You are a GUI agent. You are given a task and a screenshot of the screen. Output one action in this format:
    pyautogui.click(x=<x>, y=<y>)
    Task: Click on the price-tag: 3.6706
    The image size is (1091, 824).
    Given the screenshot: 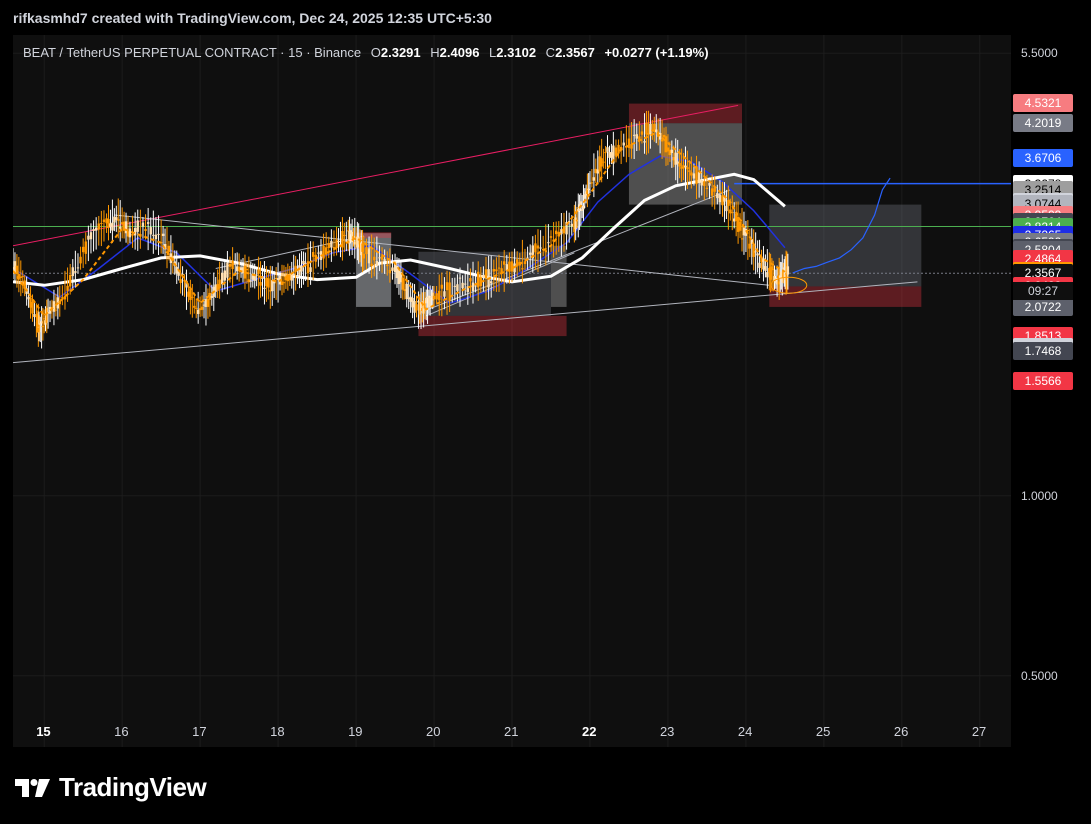 What is the action you would take?
    pyautogui.click(x=1043, y=158)
    